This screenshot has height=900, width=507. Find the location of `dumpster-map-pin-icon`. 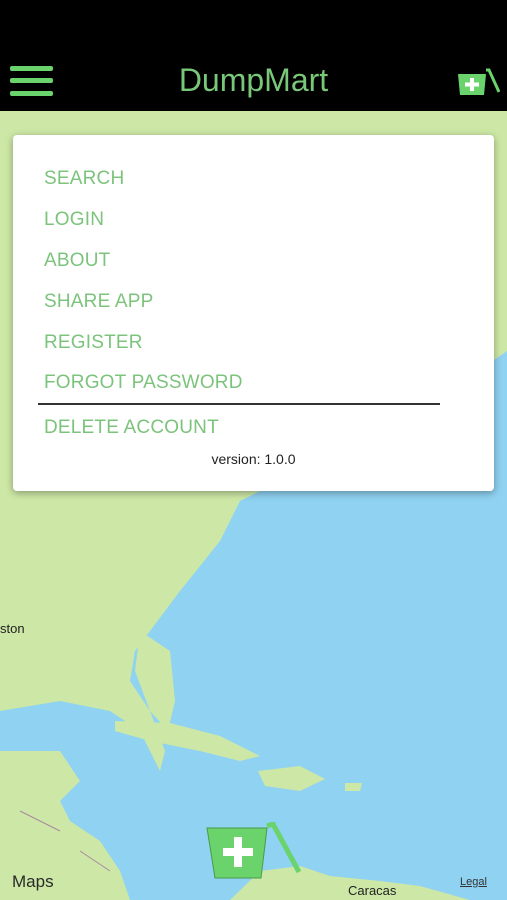

dumpster-map-pin-icon is located at coordinates (254, 850).